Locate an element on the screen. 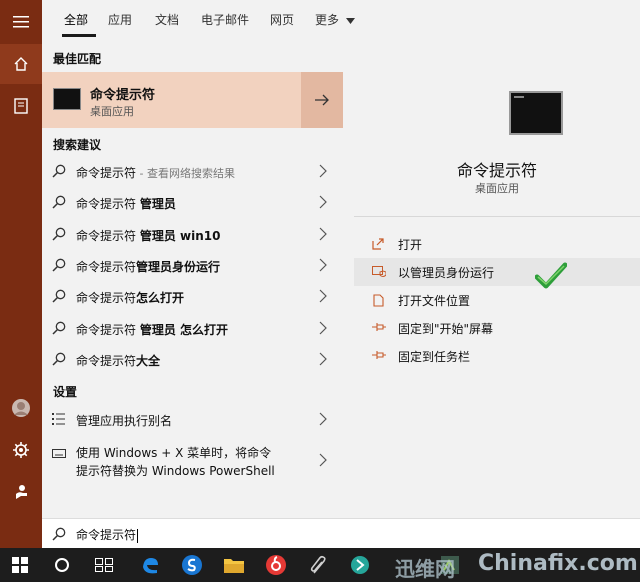  home-button is located at coordinates (21, 64).